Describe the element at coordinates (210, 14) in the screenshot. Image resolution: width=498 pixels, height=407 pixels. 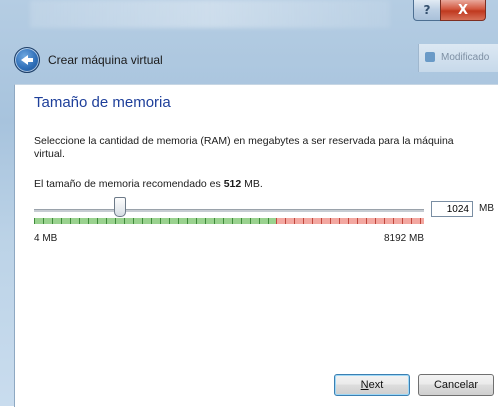
I see `title-bar-glass` at that location.